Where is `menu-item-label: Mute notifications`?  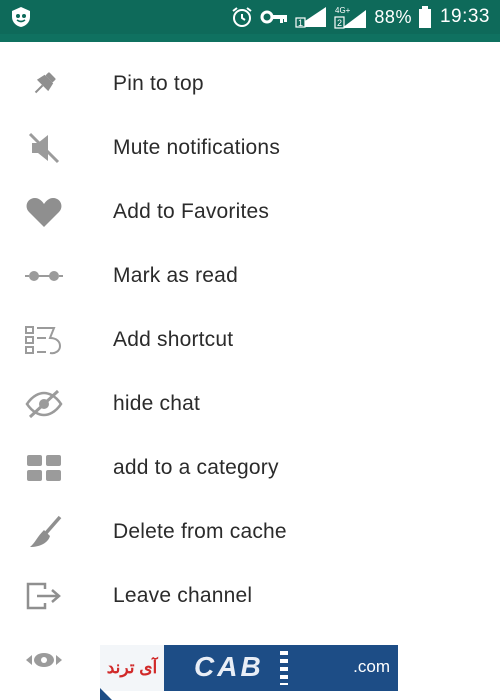
menu-item-label: Mute notifications is located at coordinates (197, 147).